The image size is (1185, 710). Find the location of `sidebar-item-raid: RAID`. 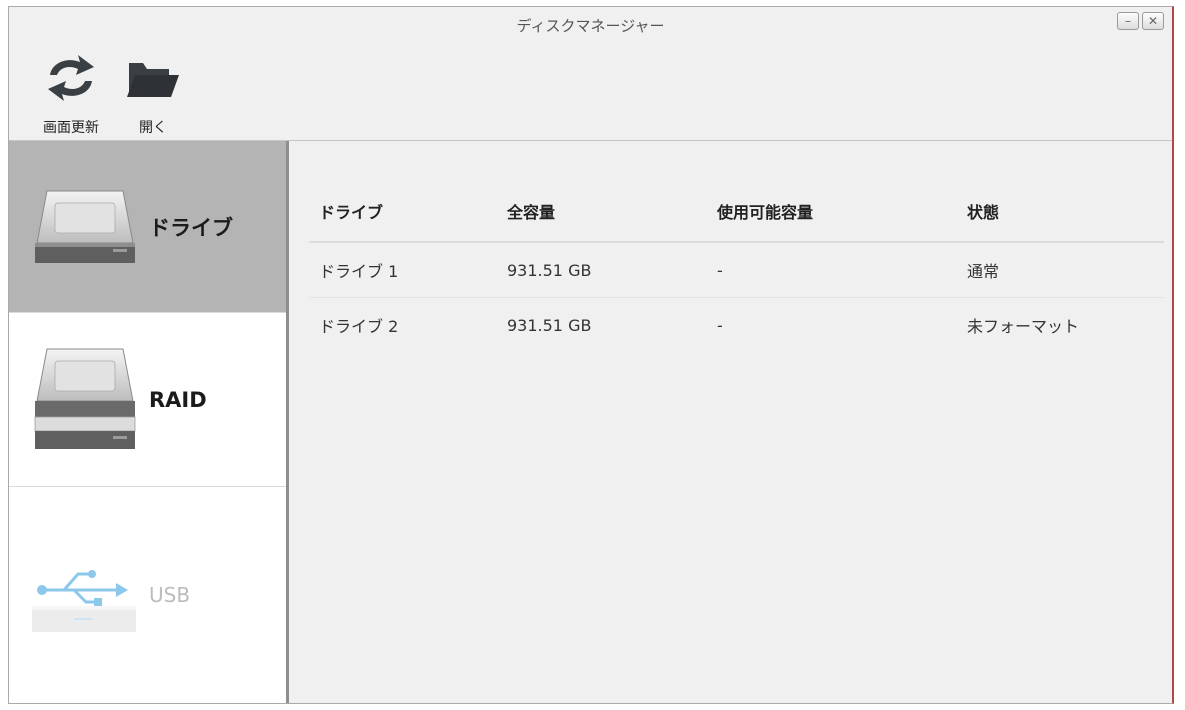

sidebar-item-raid: RAID is located at coordinates (147, 400).